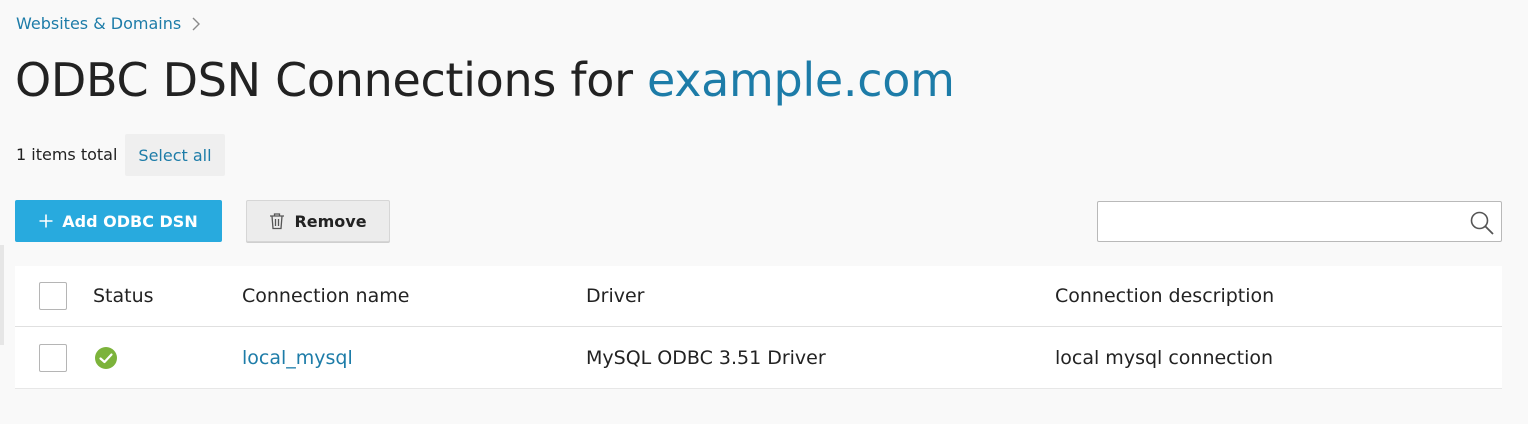  I want to click on row-checkbox-cell, so click(53, 357).